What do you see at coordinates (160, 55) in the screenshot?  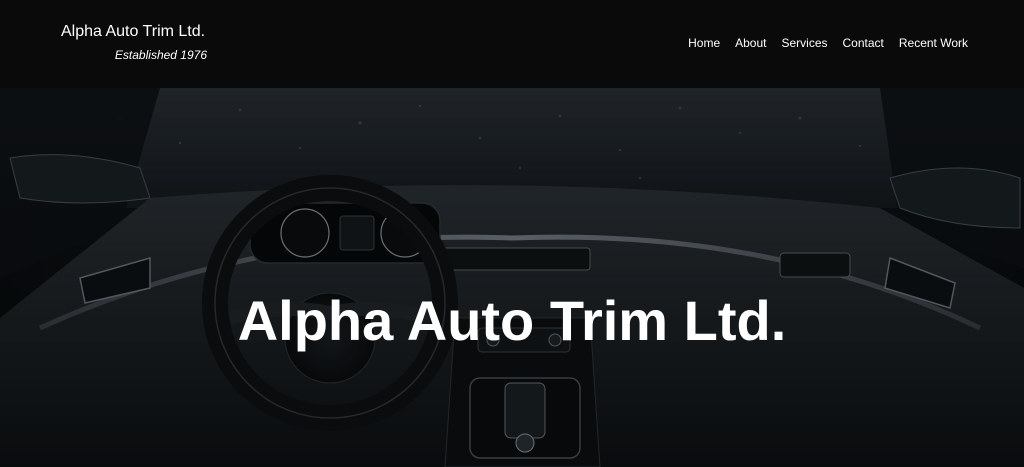 I see `brand-tagline: Established 1976` at bounding box center [160, 55].